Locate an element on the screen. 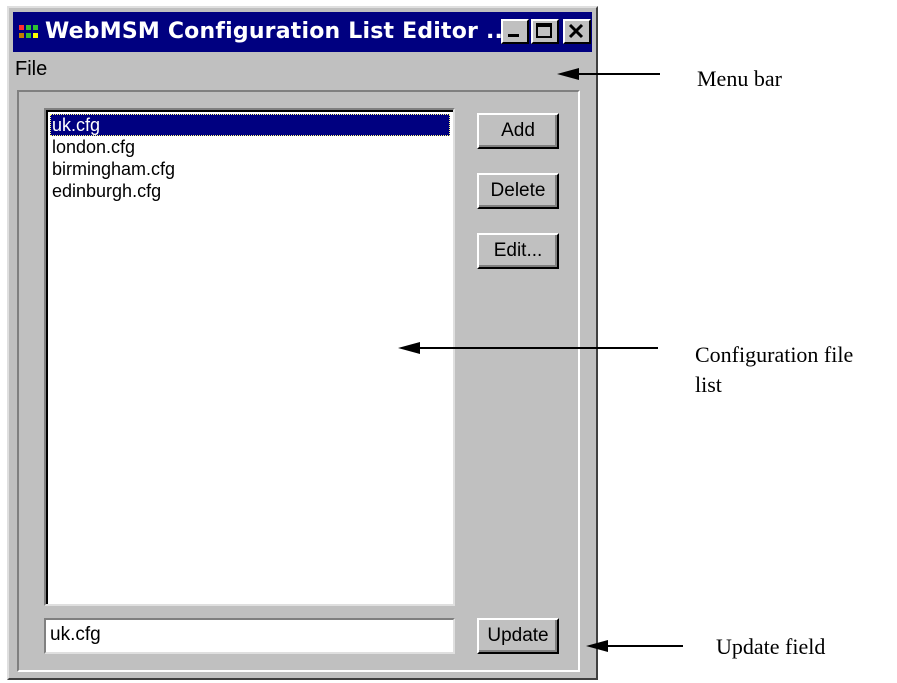  list-item: birmingham.cfg is located at coordinates (112, 169).